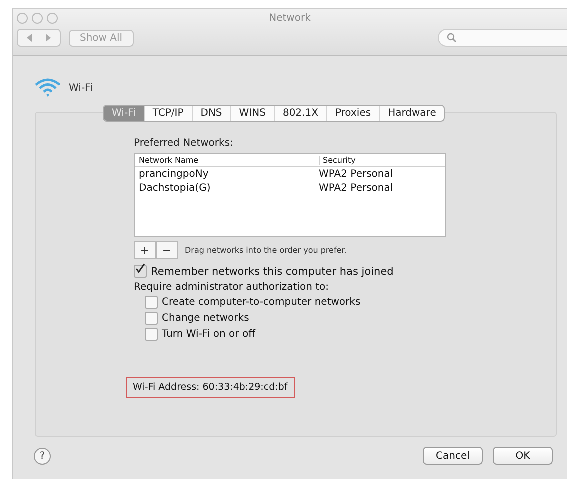 This screenshot has height=479, width=567. What do you see at coordinates (253, 113) in the screenshot?
I see `tab: WINS` at bounding box center [253, 113].